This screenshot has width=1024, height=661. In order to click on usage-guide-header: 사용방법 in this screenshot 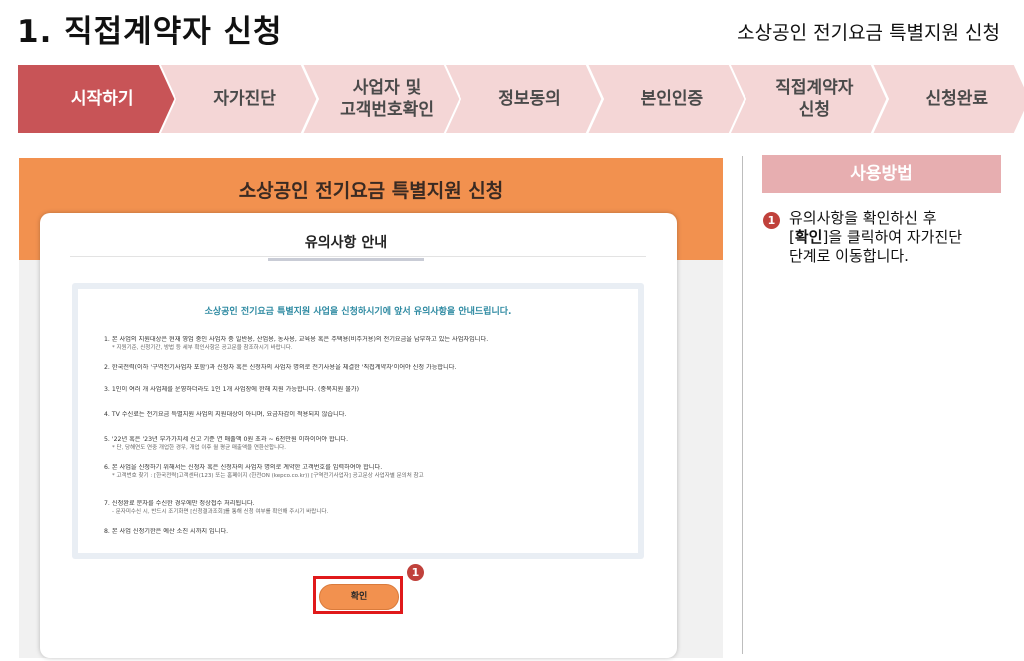, I will do `click(881, 174)`.